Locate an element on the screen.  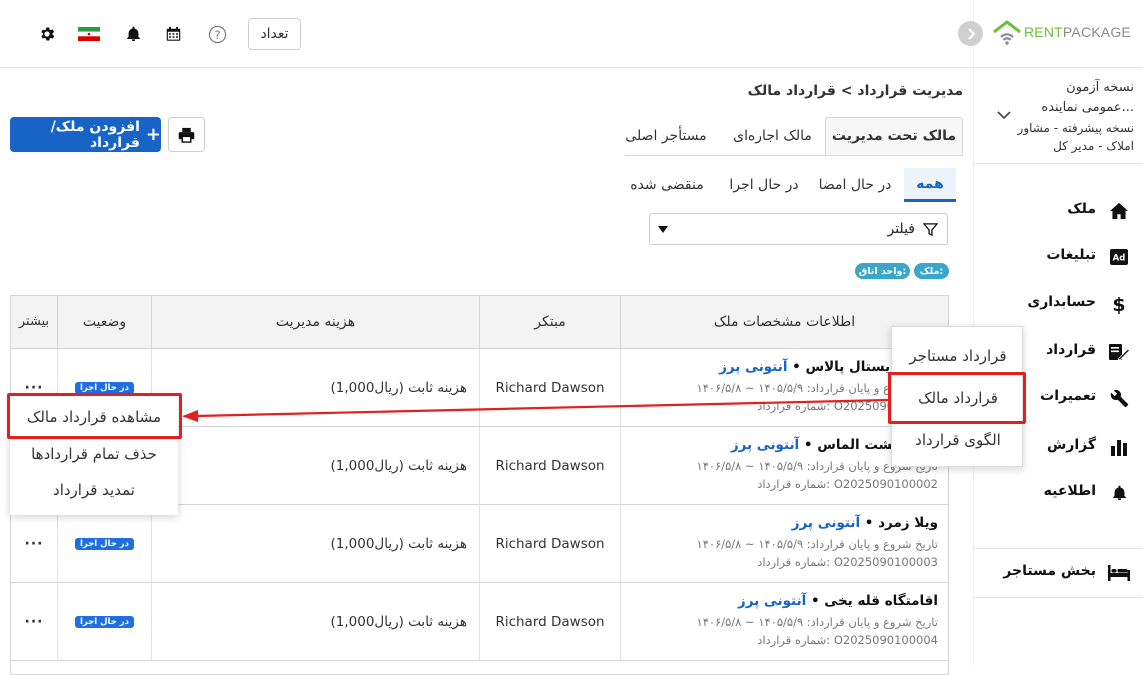
logo-house-icon is located at coordinates (1007, 32).